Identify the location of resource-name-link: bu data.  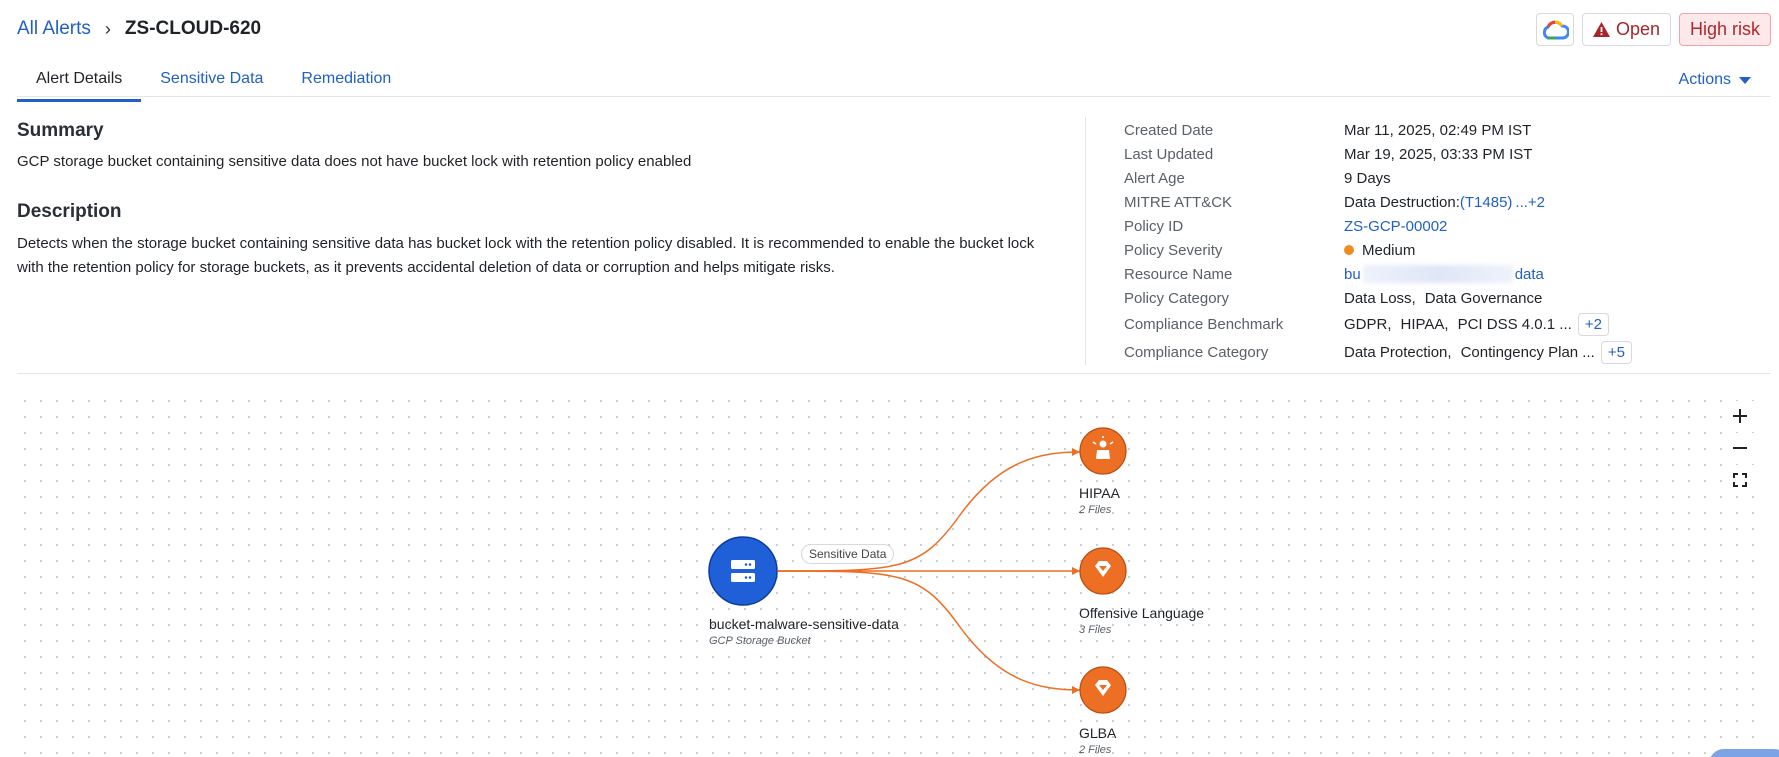
(1444, 274).